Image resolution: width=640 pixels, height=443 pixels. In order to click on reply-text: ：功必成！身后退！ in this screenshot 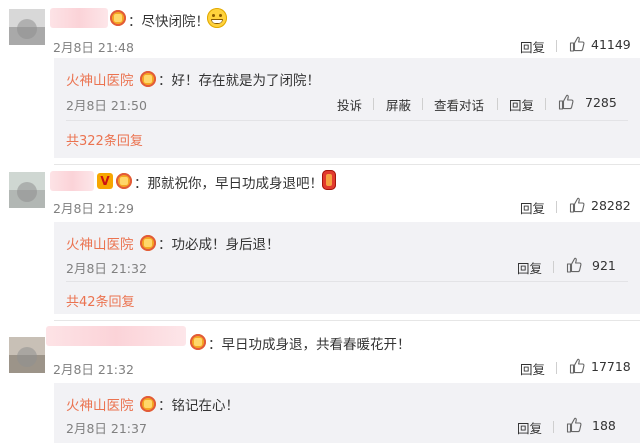, I will do `click(219, 245)`.